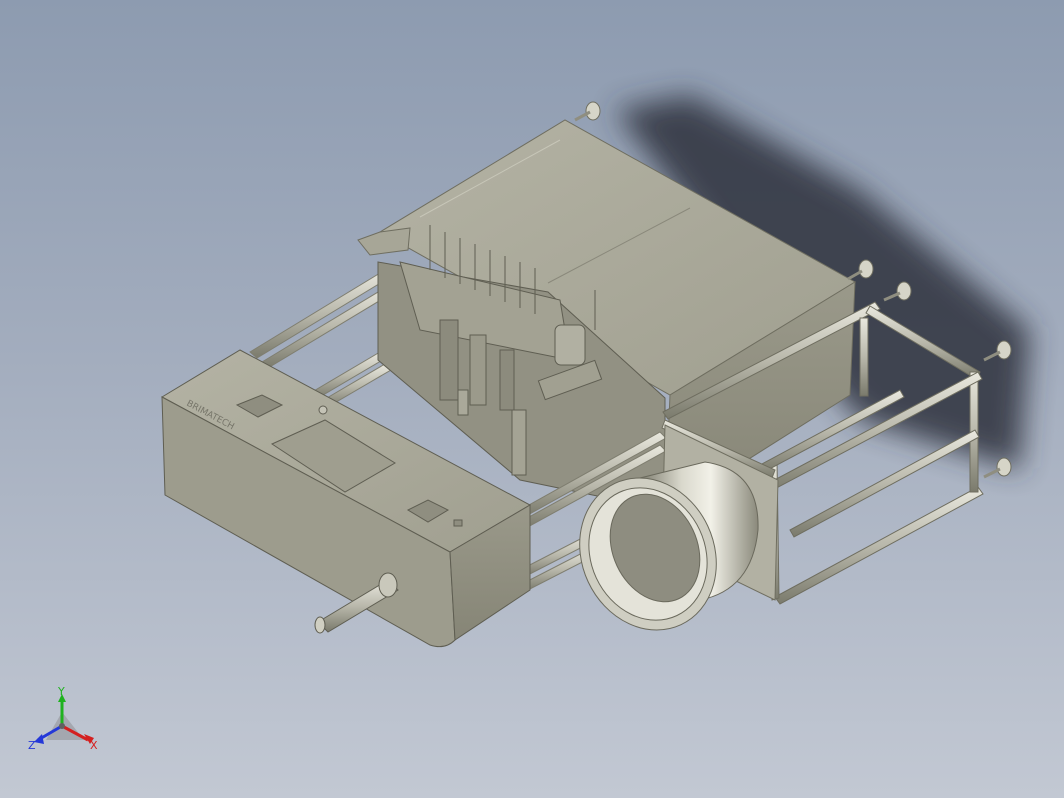  Describe the element at coordinates (32, 745) in the screenshot. I see `triad-z-label: Z` at that location.